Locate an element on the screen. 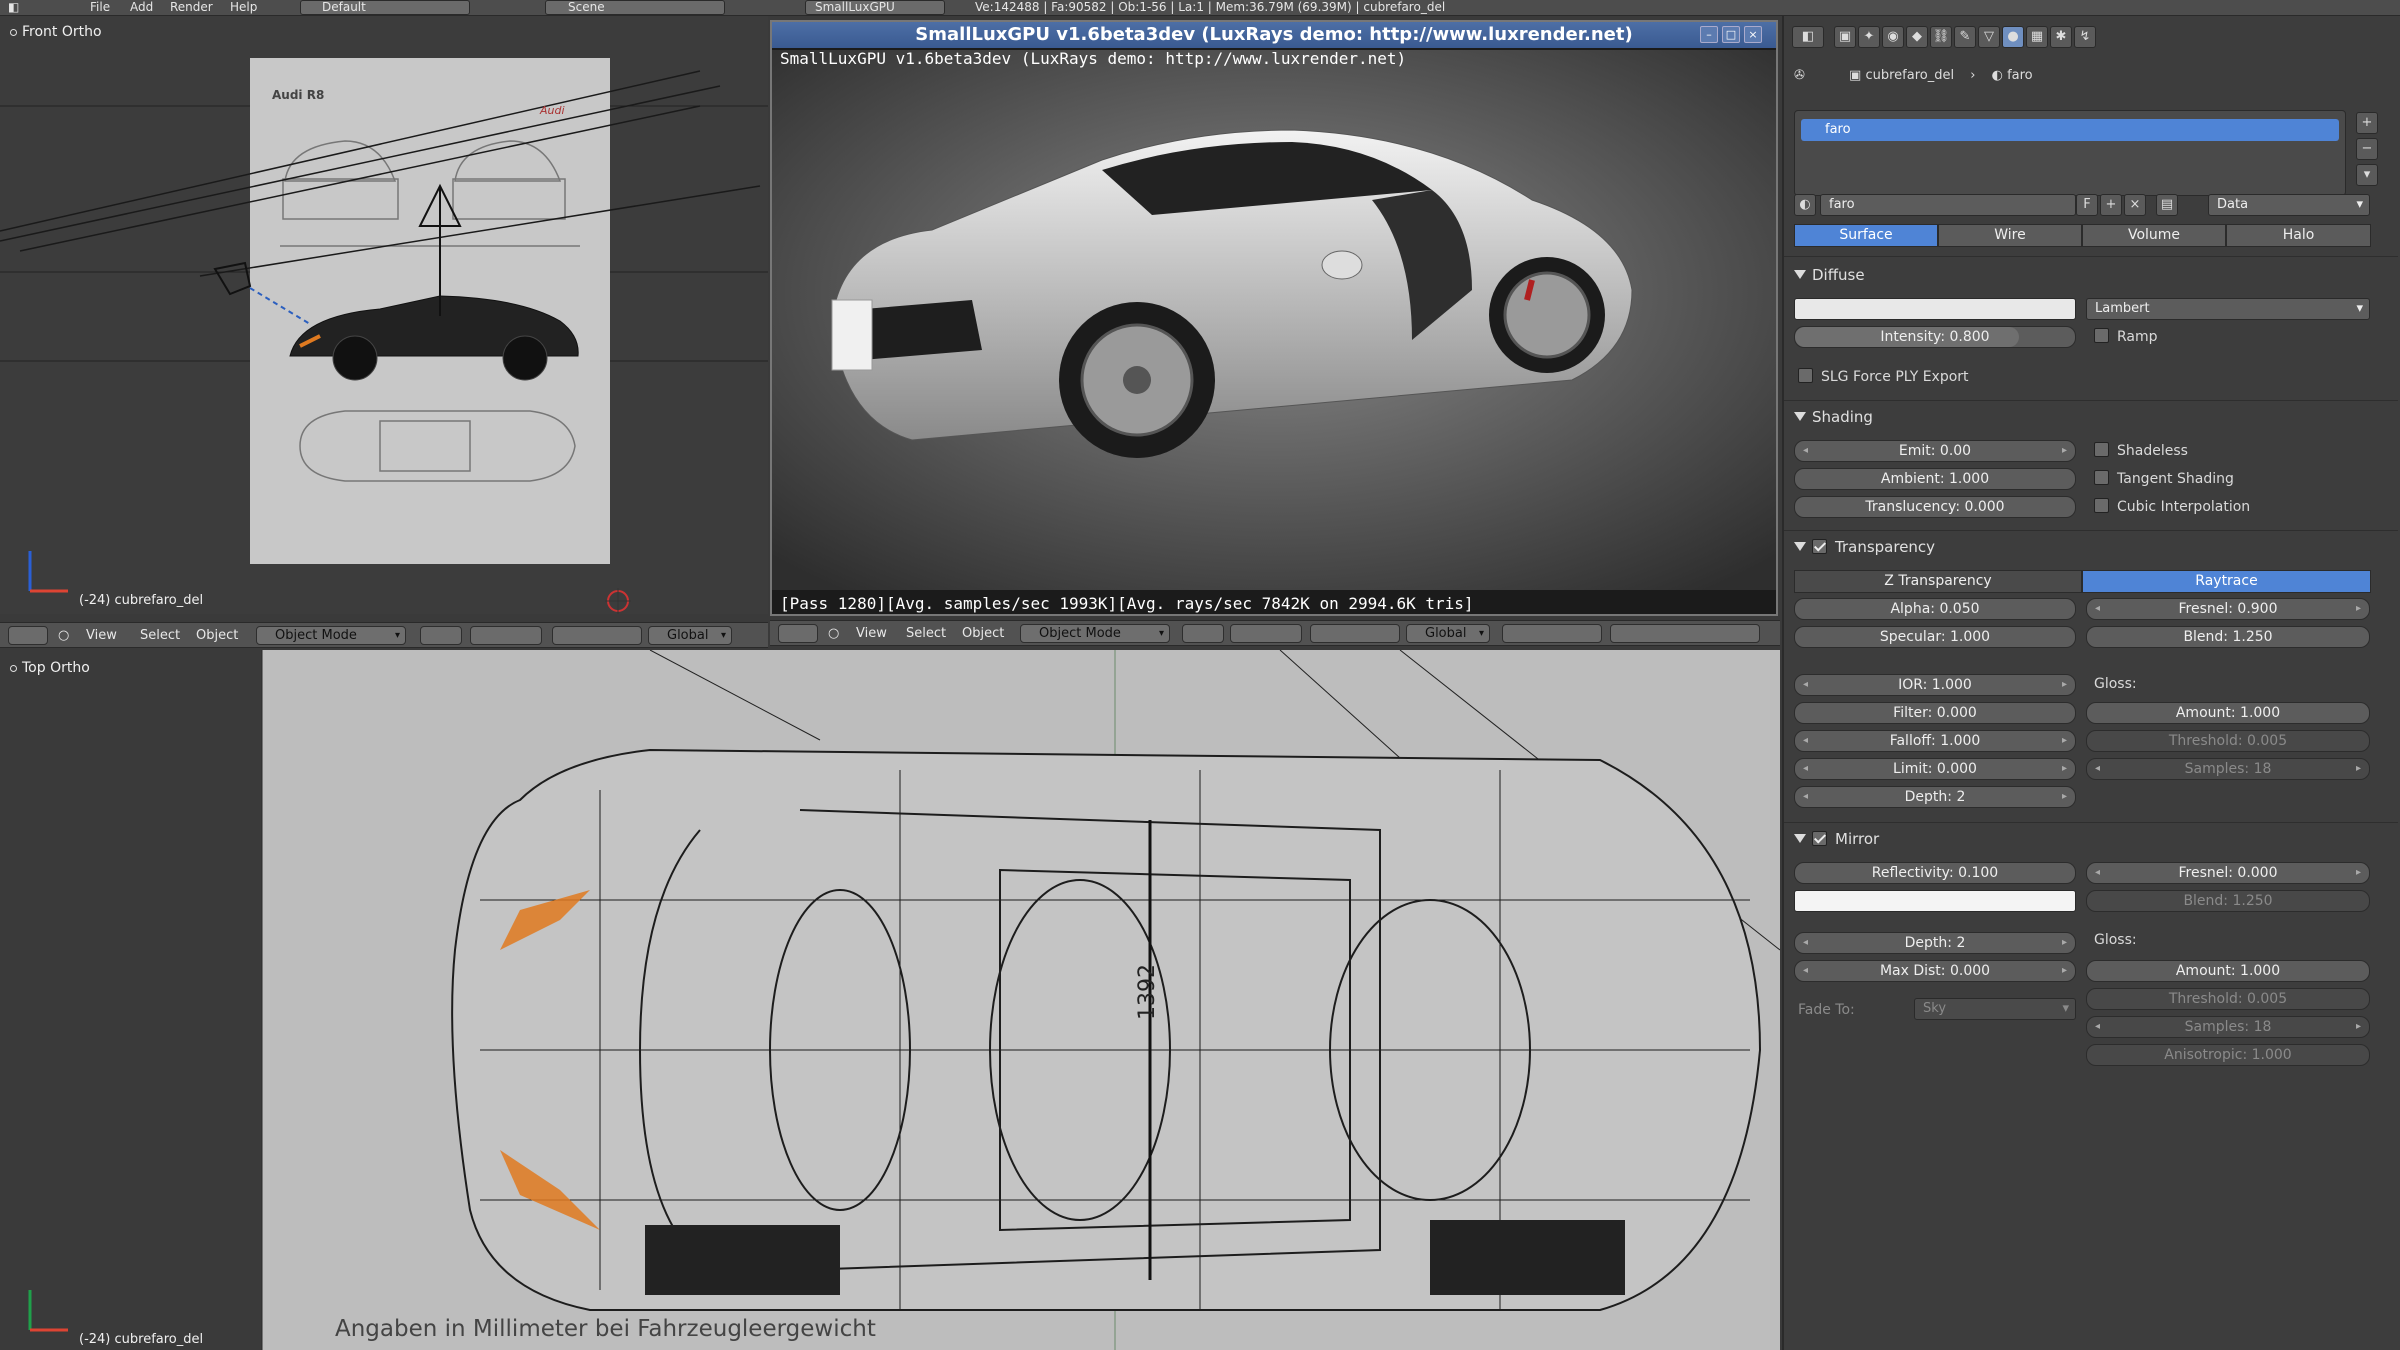 The image size is (2400, 1350). mirror-gloss-samples: ◂ Samples: 18 ▸ is located at coordinates (2228, 1027).